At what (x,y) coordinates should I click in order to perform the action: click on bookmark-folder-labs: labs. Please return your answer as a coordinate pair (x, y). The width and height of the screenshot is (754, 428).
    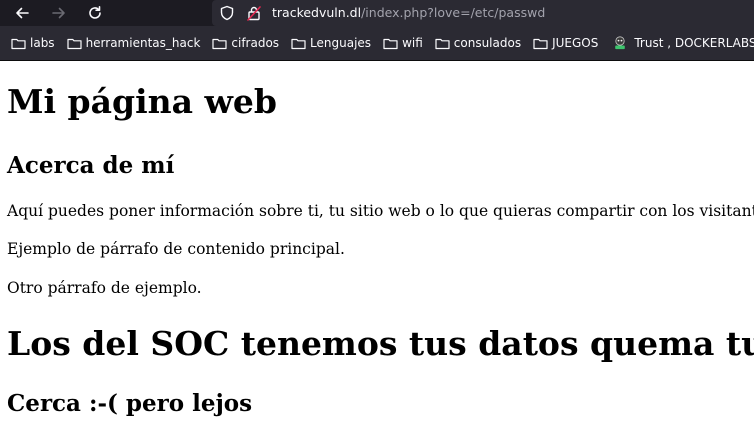
    Looking at the image, I should click on (33, 43).